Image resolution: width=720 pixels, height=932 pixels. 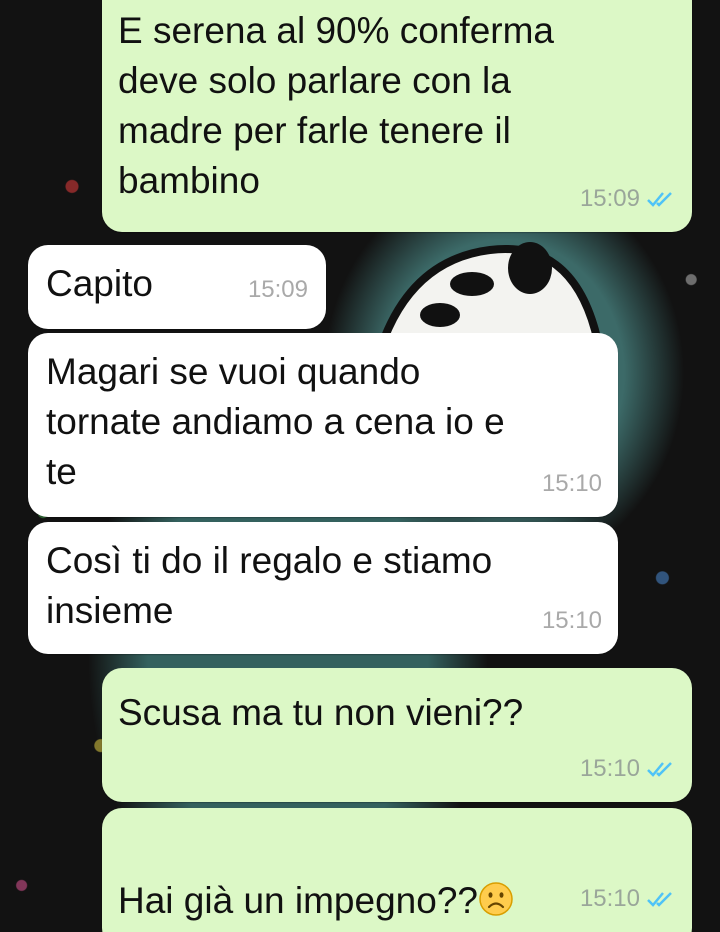 I want to click on message-text: Così ti do il regalo e stiamo insieme, so click(x=269, y=585).